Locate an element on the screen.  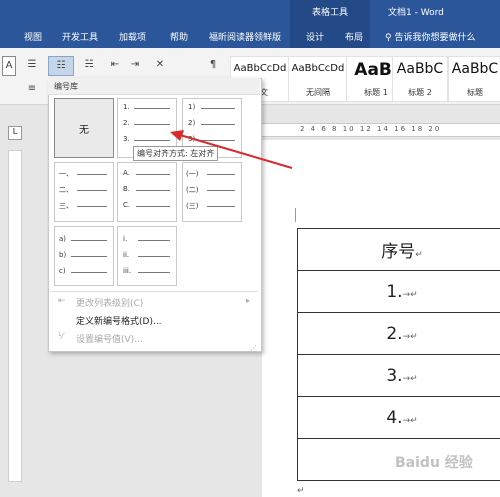
ruler-numbers: 2 4 6 8 10 12 14 16 18 20 is located at coordinates (371, 129).